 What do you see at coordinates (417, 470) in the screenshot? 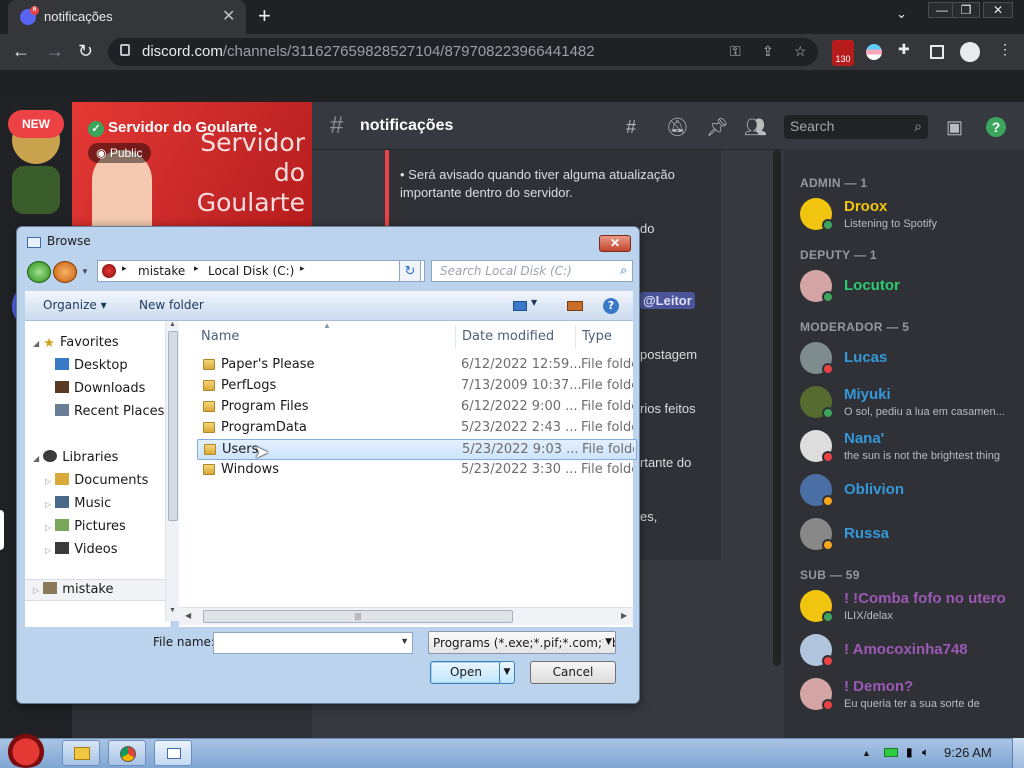
I see `file-row: Windows 5/23/2022 3:30 ...File folder` at bounding box center [417, 470].